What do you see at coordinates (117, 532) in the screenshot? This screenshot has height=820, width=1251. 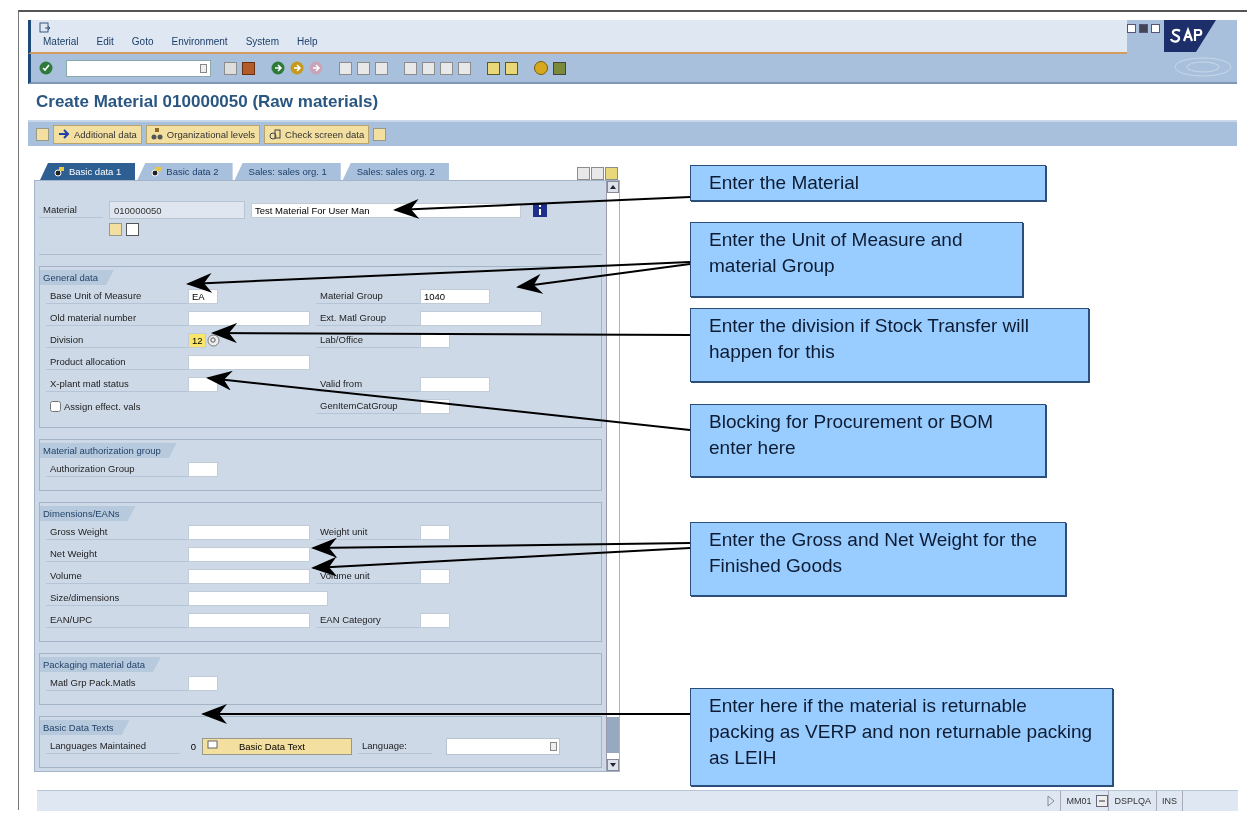 I see `field-label: Gross Weight` at bounding box center [117, 532].